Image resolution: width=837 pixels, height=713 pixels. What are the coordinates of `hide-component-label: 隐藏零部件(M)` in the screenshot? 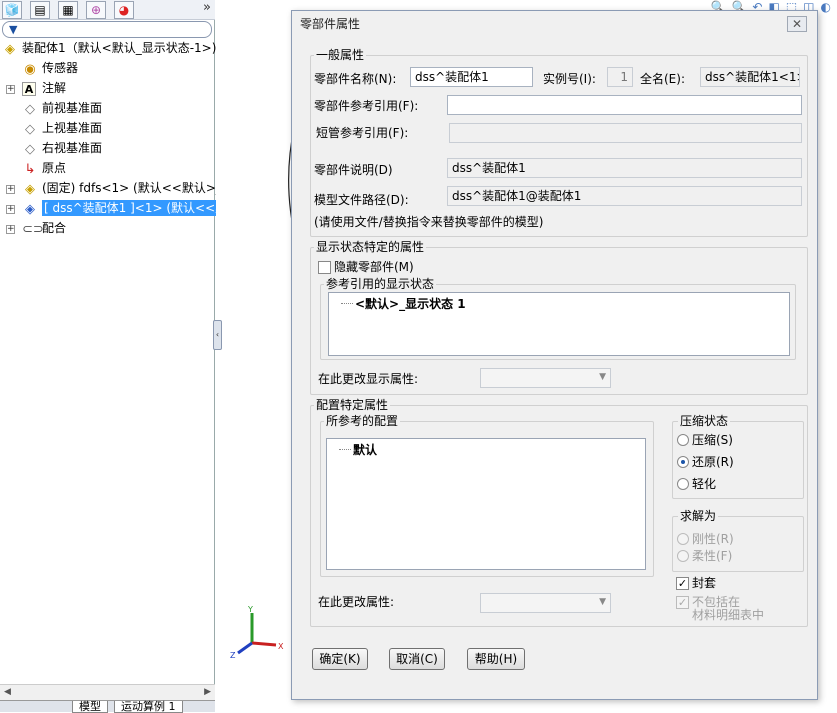 It's located at (374, 267).